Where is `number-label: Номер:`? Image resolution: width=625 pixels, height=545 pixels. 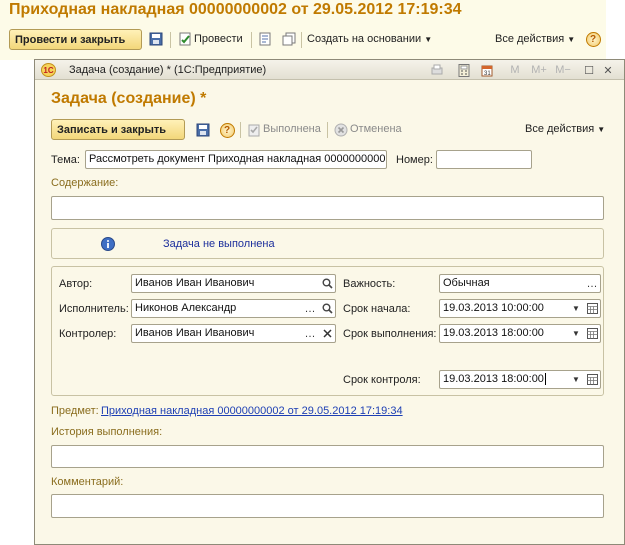 number-label: Номер: is located at coordinates (414, 160).